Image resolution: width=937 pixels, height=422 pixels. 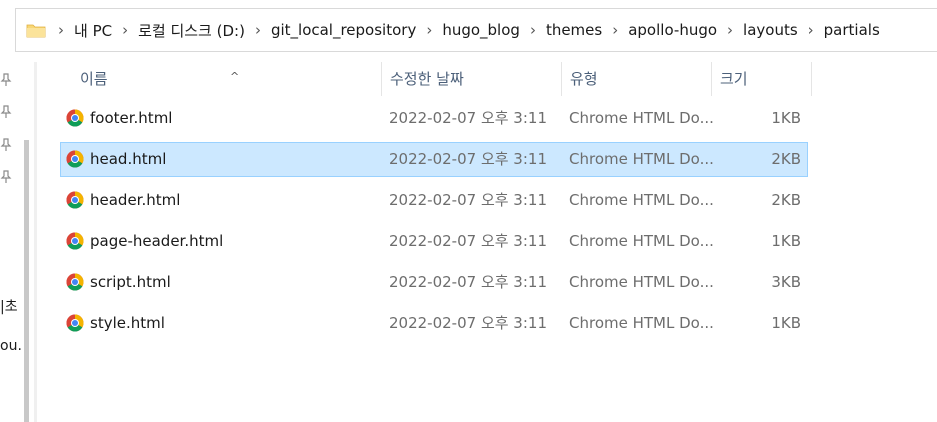 I want to click on folder-icon, so click(x=36, y=30).